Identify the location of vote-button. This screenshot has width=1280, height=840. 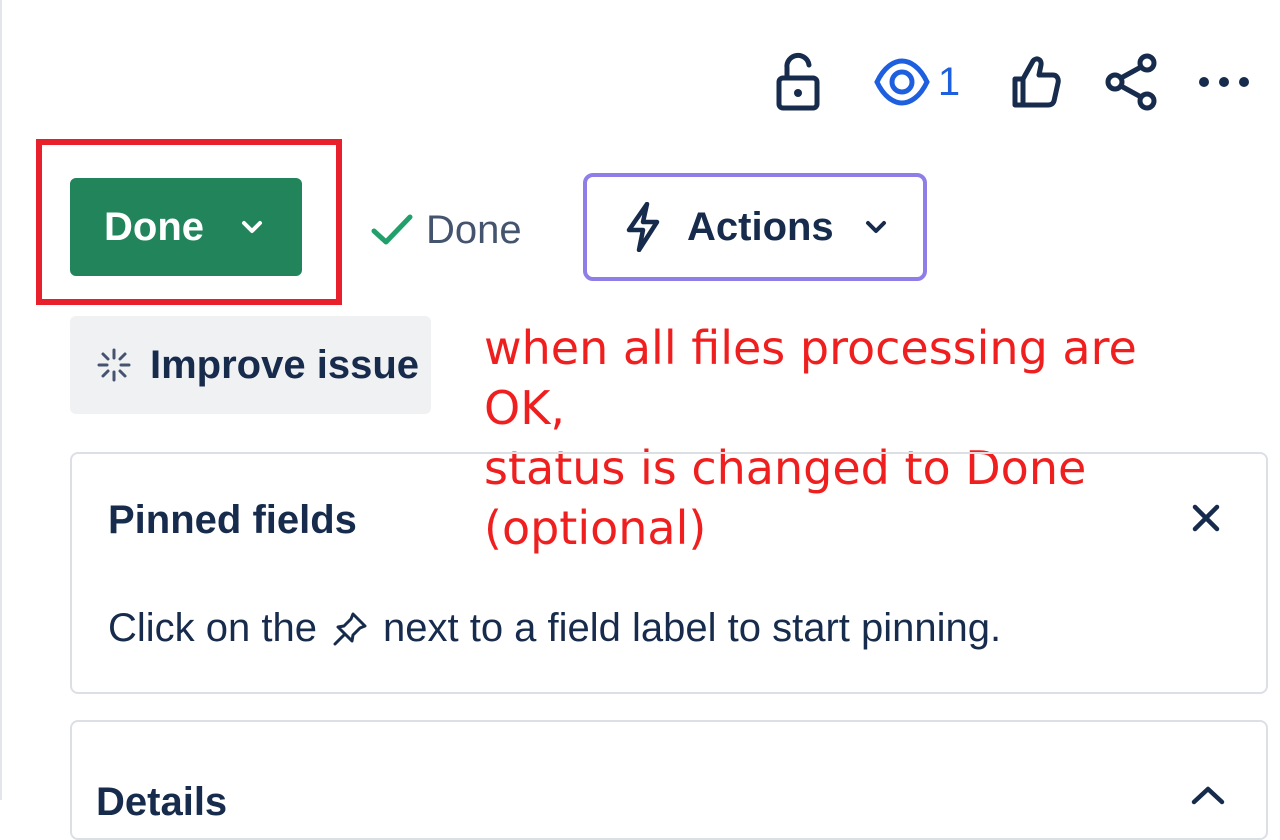
(1036, 82).